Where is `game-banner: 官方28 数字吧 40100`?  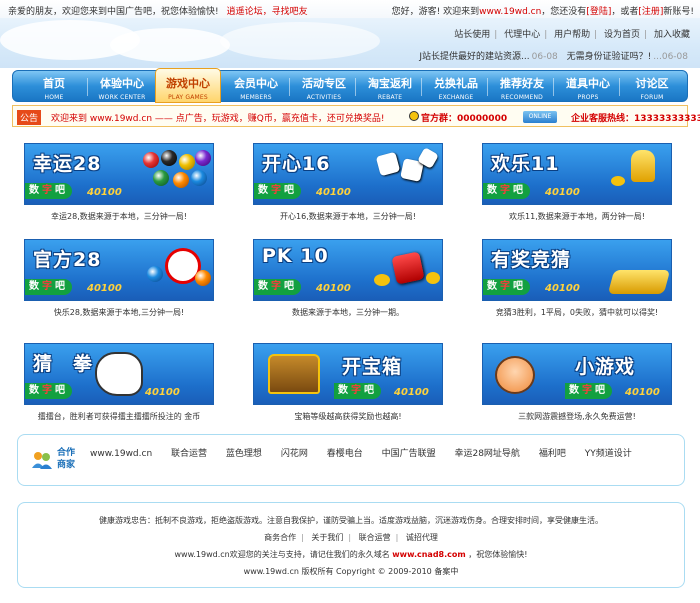 game-banner: 官方28 数字吧 40100 is located at coordinates (119, 270).